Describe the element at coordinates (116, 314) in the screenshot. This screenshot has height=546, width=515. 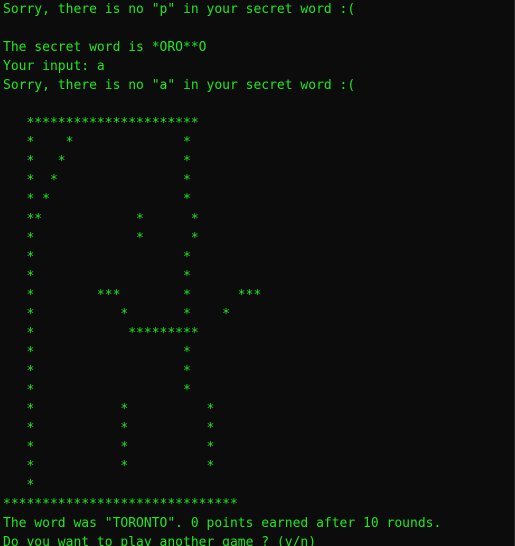
I see `hangman-art-line: * * * *` at that location.